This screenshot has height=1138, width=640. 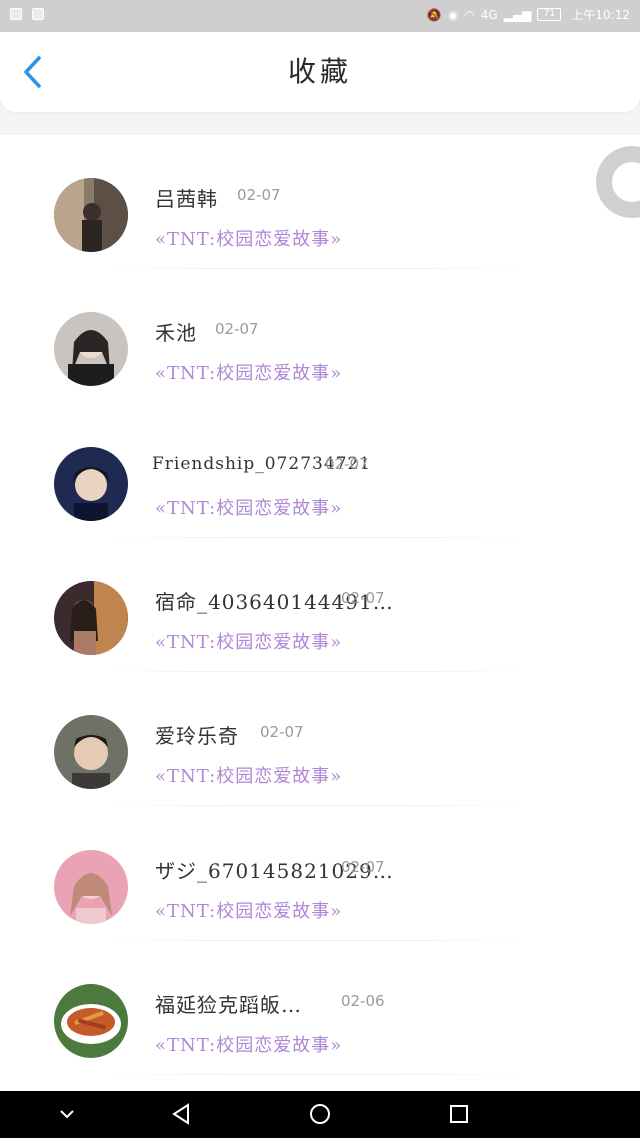 I want to click on status-notification-icons, so click(x=27, y=14).